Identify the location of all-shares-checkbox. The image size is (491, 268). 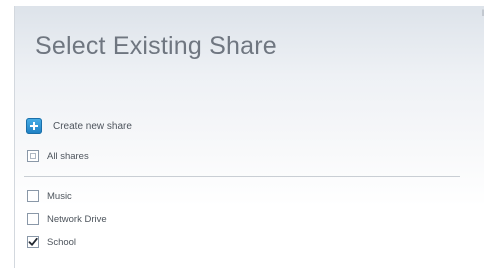
(33, 156).